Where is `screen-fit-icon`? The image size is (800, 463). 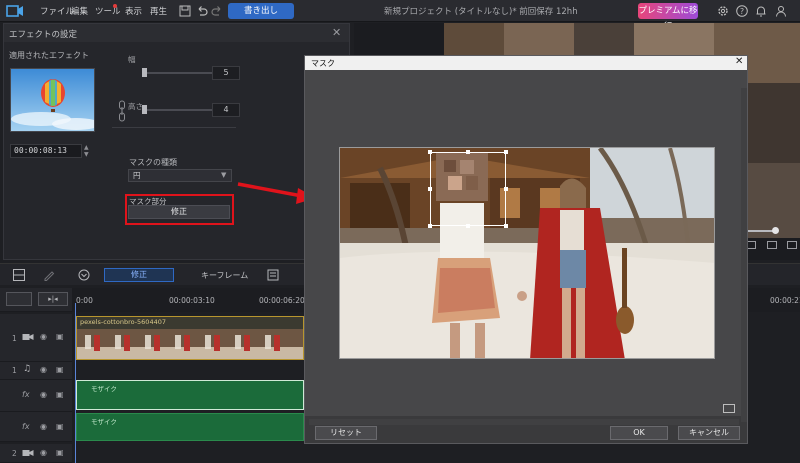
screen-fit-icon is located at coordinates (729, 408).